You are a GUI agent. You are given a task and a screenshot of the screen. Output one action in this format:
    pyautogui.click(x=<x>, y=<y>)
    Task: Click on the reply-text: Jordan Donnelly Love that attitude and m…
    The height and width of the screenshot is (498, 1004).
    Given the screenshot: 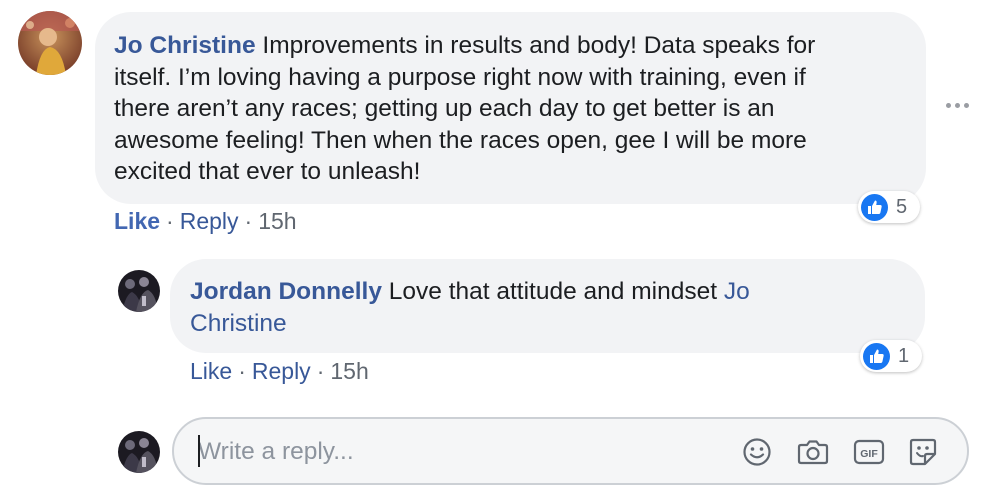 What is the action you would take?
    pyautogui.click(x=545, y=307)
    